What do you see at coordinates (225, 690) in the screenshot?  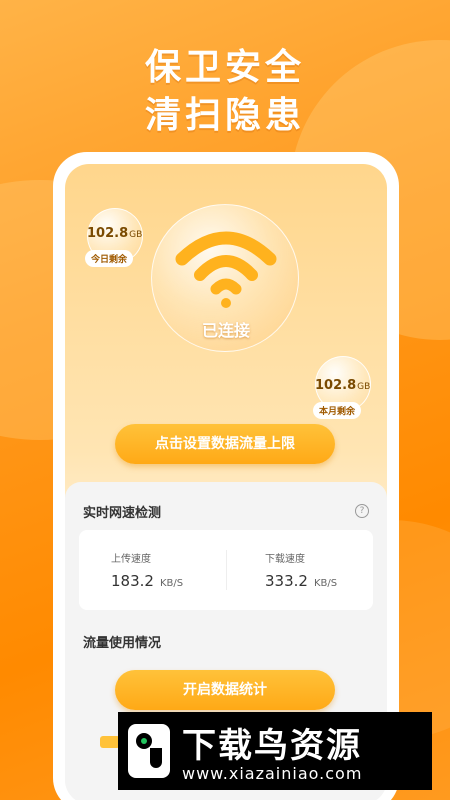 I see `enable-stats-button: 开启数据统计` at bounding box center [225, 690].